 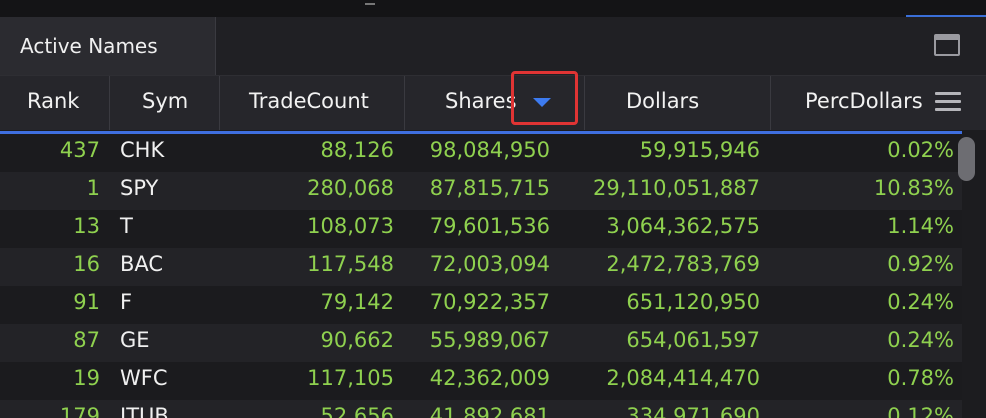 I want to click on column-header-sym: Sym, so click(x=165, y=103).